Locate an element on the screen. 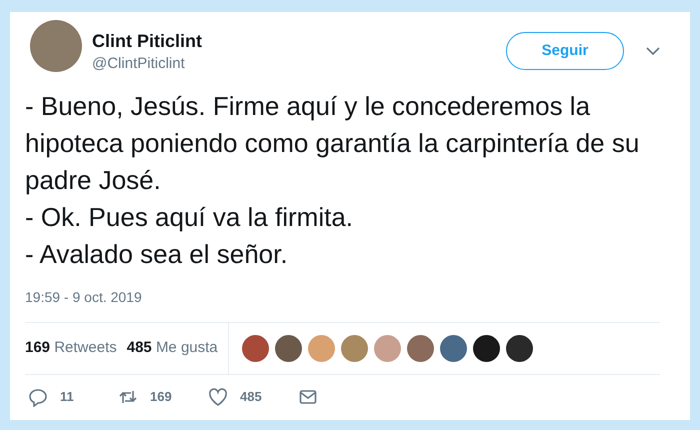  tweet-text-line: - Avalado sea el señor. is located at coordinates (157, 254).